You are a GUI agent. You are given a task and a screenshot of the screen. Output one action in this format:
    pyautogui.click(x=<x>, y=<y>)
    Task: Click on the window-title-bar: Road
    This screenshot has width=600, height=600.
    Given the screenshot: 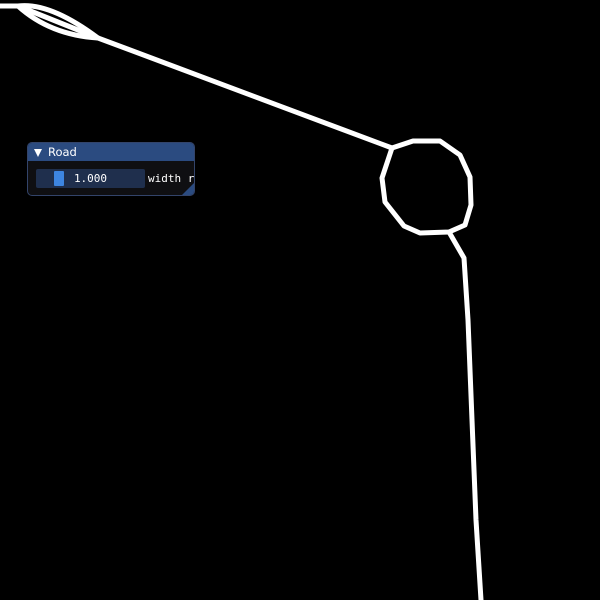 What is the action you would take?
    pyautogui.click(x=111, y=152)
    